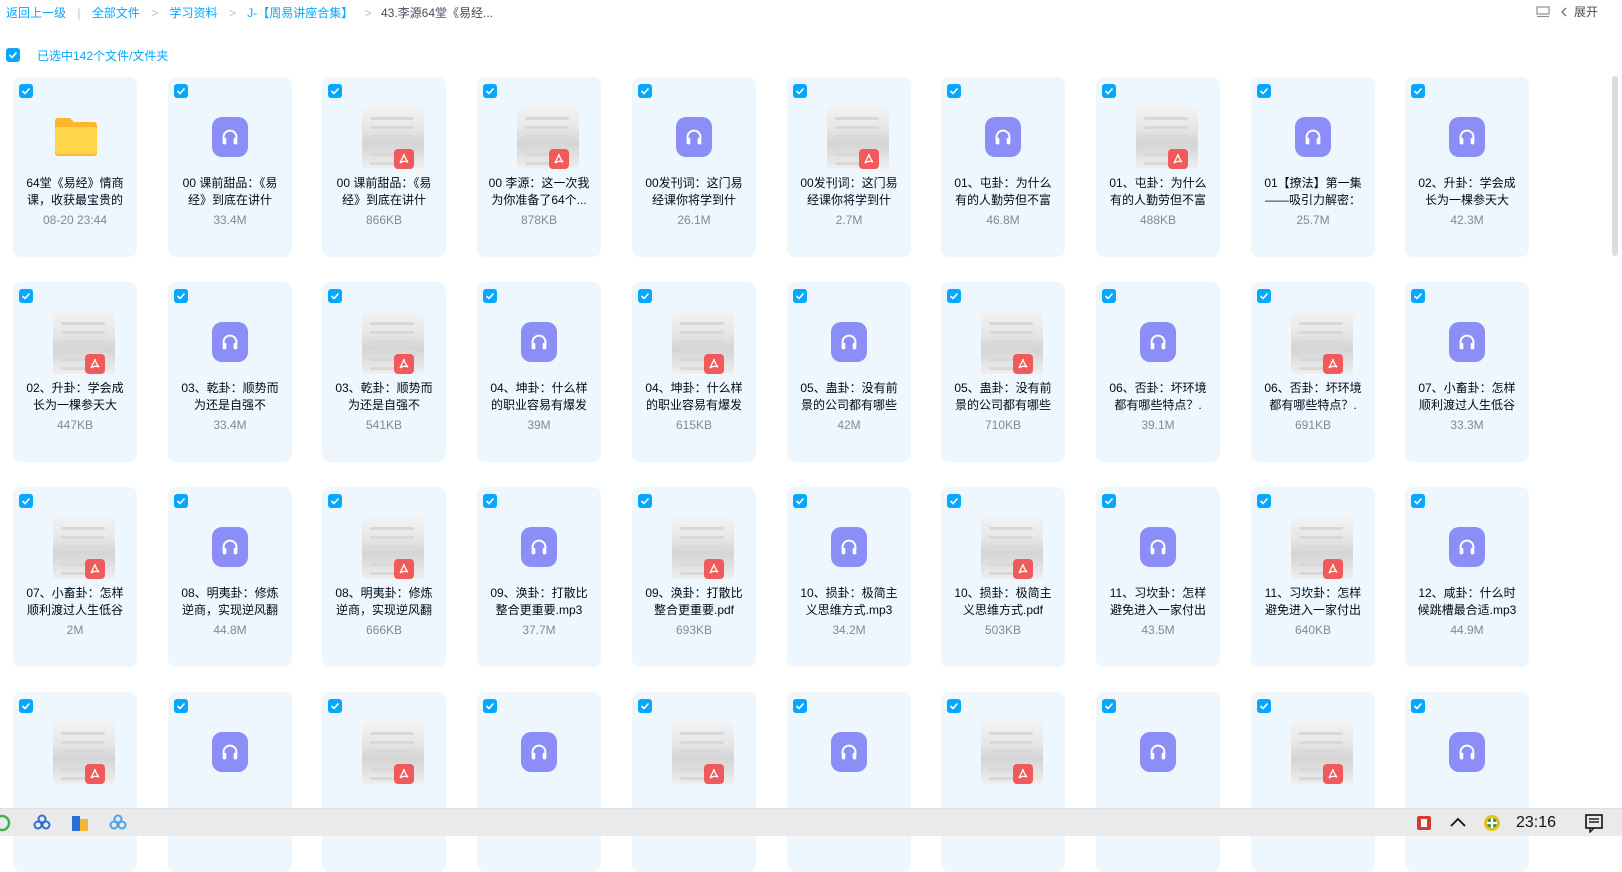 The width and height of the screenshot is (1622, 872). I want to click on ime-icon, so click(1424, 823).